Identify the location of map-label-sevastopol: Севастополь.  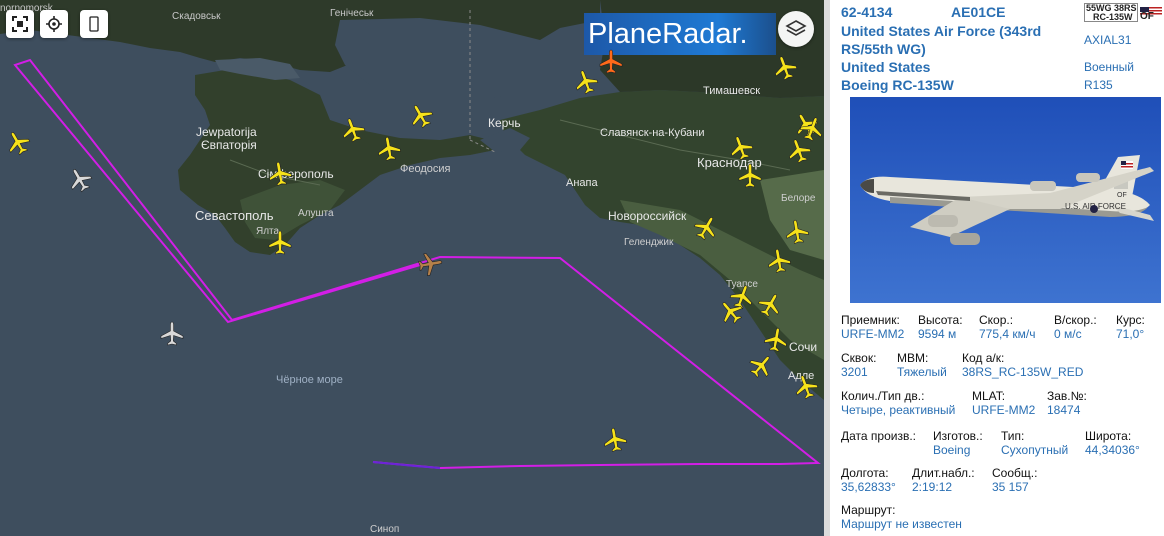
(234, 215).